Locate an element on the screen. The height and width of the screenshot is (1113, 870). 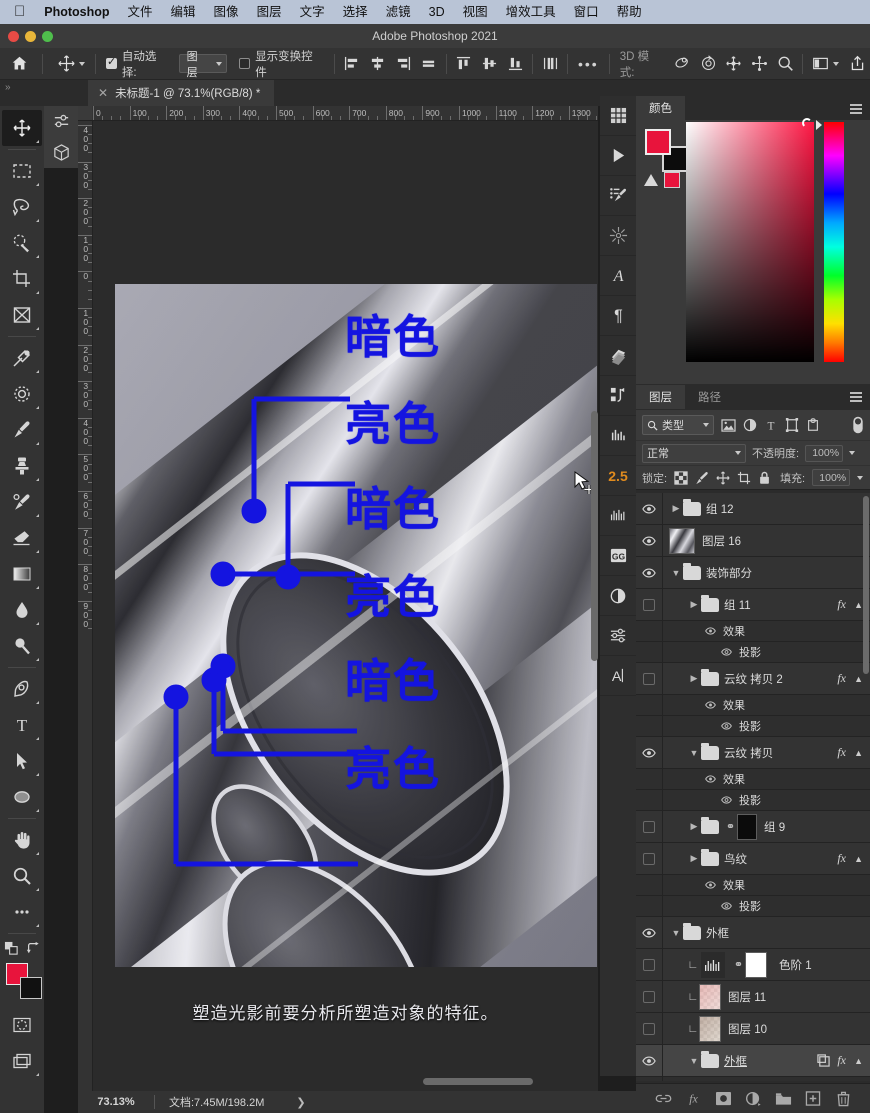
minimize-window-button is located at coordinates (30, 36).